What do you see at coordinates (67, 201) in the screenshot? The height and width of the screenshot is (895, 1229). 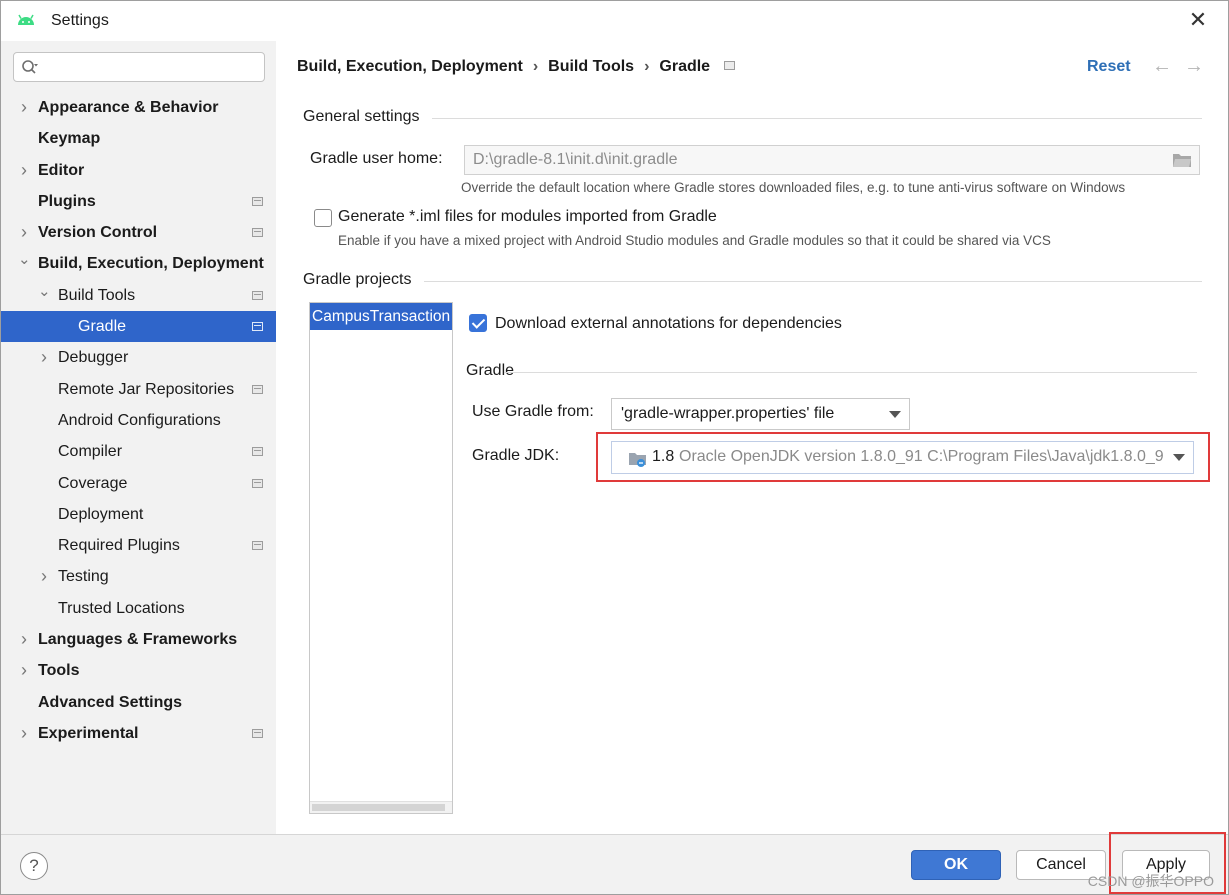 I see `sidebar-item-label: Plugins` at bounding box center [67, 201].